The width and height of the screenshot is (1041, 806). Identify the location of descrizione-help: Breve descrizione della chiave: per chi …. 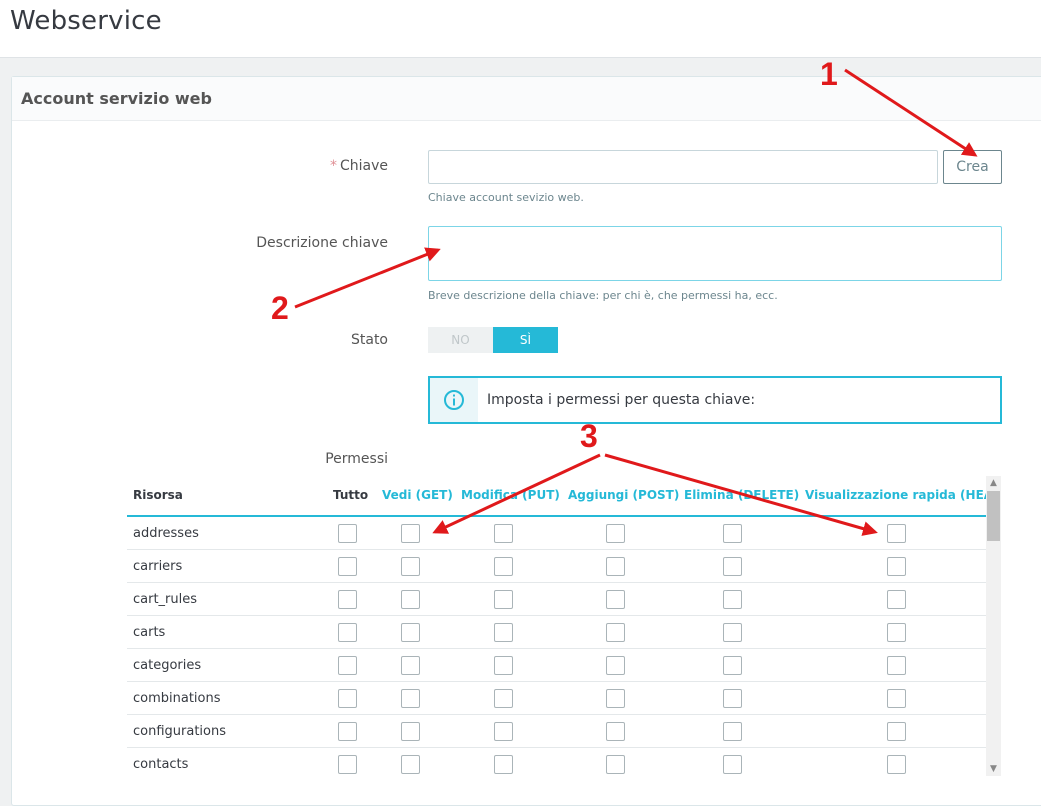
(603, 295).